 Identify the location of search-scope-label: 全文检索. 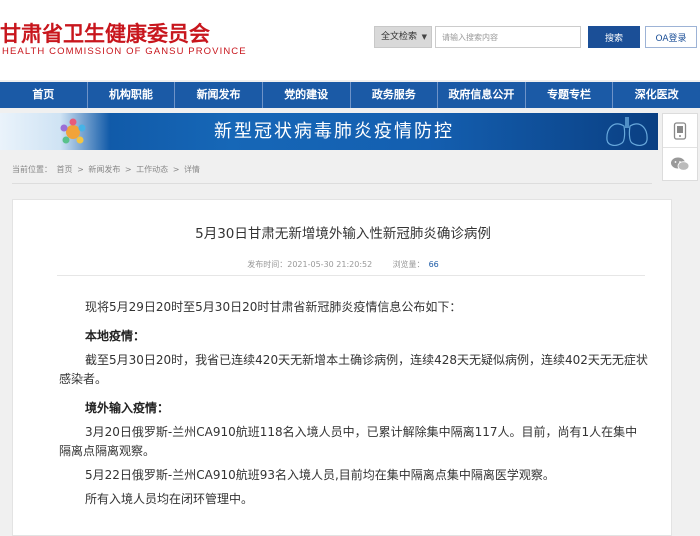
(399, 37).